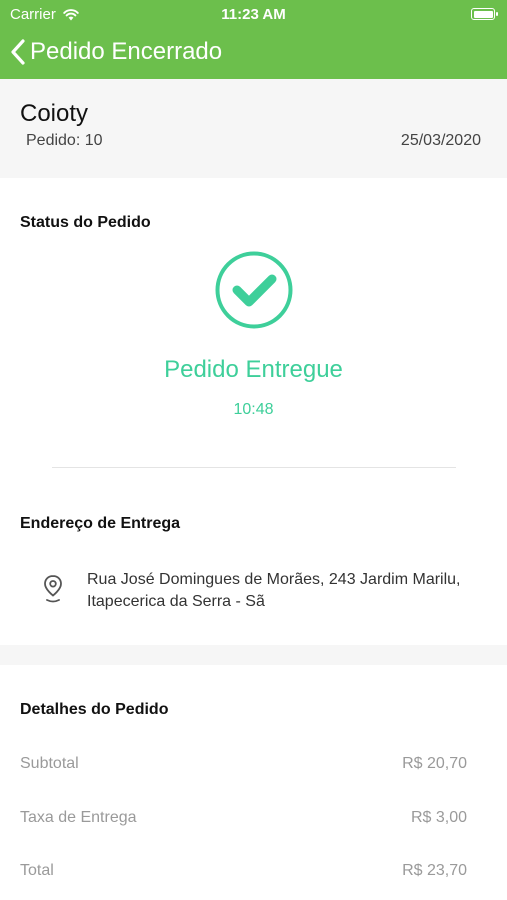 The width and height of the screenshot is (507, 900). What do you see at coordinates (53, 589) in the screenshot?
I see `location-pin-icon` at bounding box center [53, 589].